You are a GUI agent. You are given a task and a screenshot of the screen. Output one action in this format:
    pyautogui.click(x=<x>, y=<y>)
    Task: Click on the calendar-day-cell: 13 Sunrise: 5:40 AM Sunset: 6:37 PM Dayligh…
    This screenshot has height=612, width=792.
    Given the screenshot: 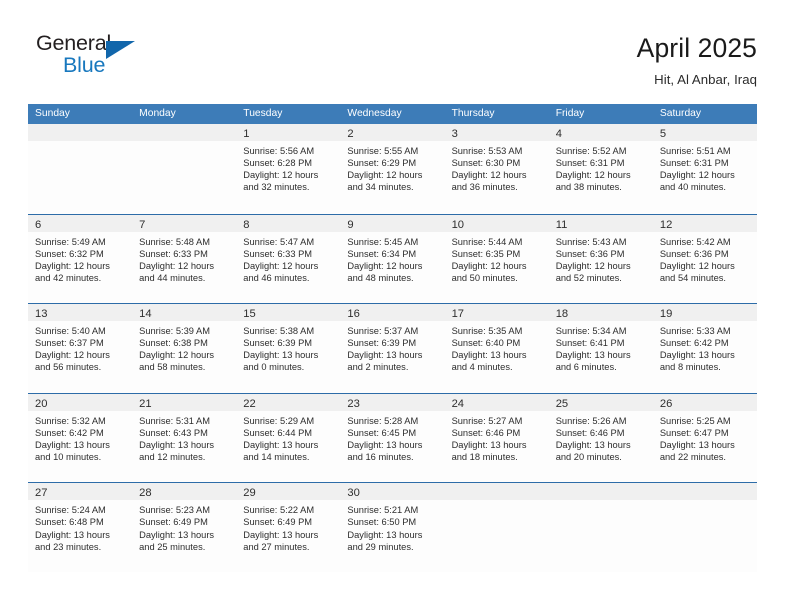 What is the action you would take?
    pyautogui.click(x=80, y=348)
    